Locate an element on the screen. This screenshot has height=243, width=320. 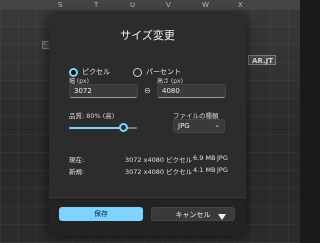
width-field: 3072 is located at coordinates (103, 91).